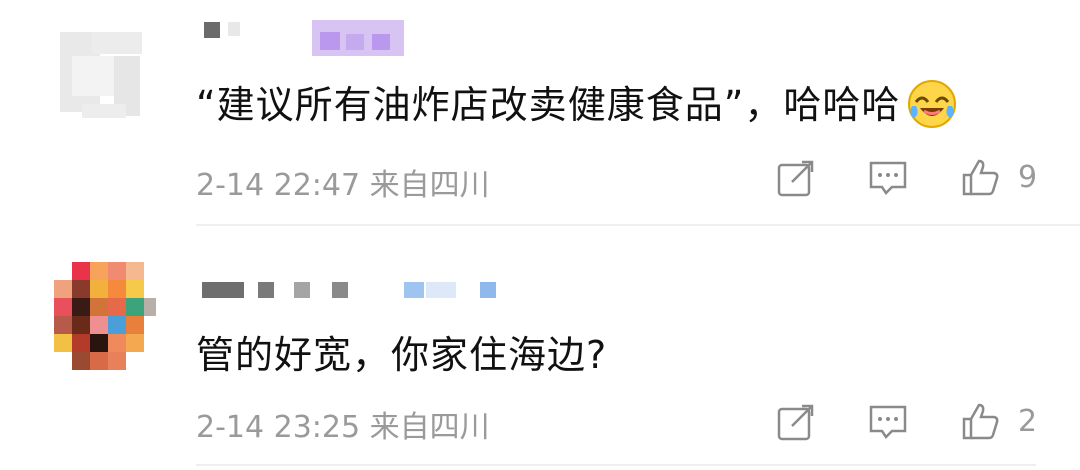  What do you see at coordinates (278, 185) in the screenshot?
I see `comment-date: 2-14 22:47` at bounding box center [278, 185].